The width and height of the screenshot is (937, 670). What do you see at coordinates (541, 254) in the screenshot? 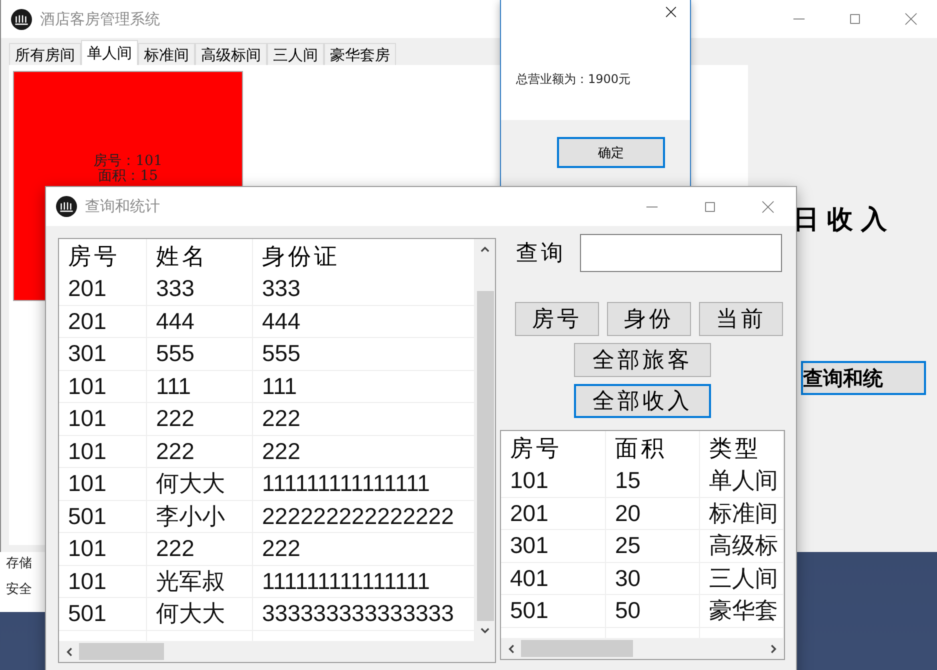
I see `search-label: 查询` at bounding box center [541, 254].